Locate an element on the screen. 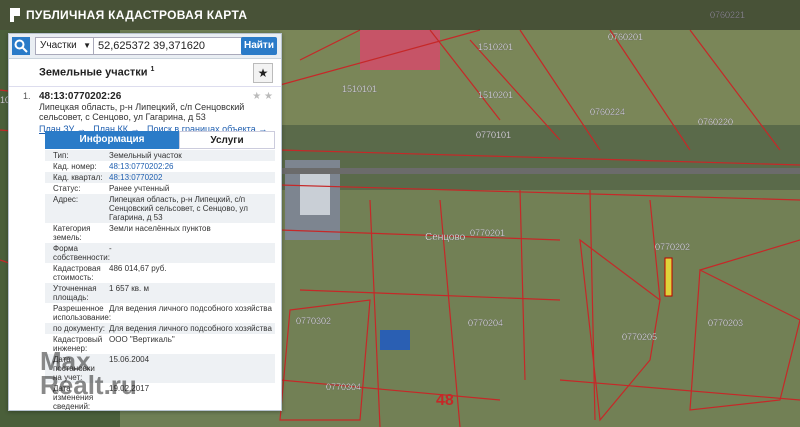 Image resolution: width=800 pixels, height=427 pixels. table-row: Кад. номер: 48:13:0770202:26 is located at coordinates (160, 166).